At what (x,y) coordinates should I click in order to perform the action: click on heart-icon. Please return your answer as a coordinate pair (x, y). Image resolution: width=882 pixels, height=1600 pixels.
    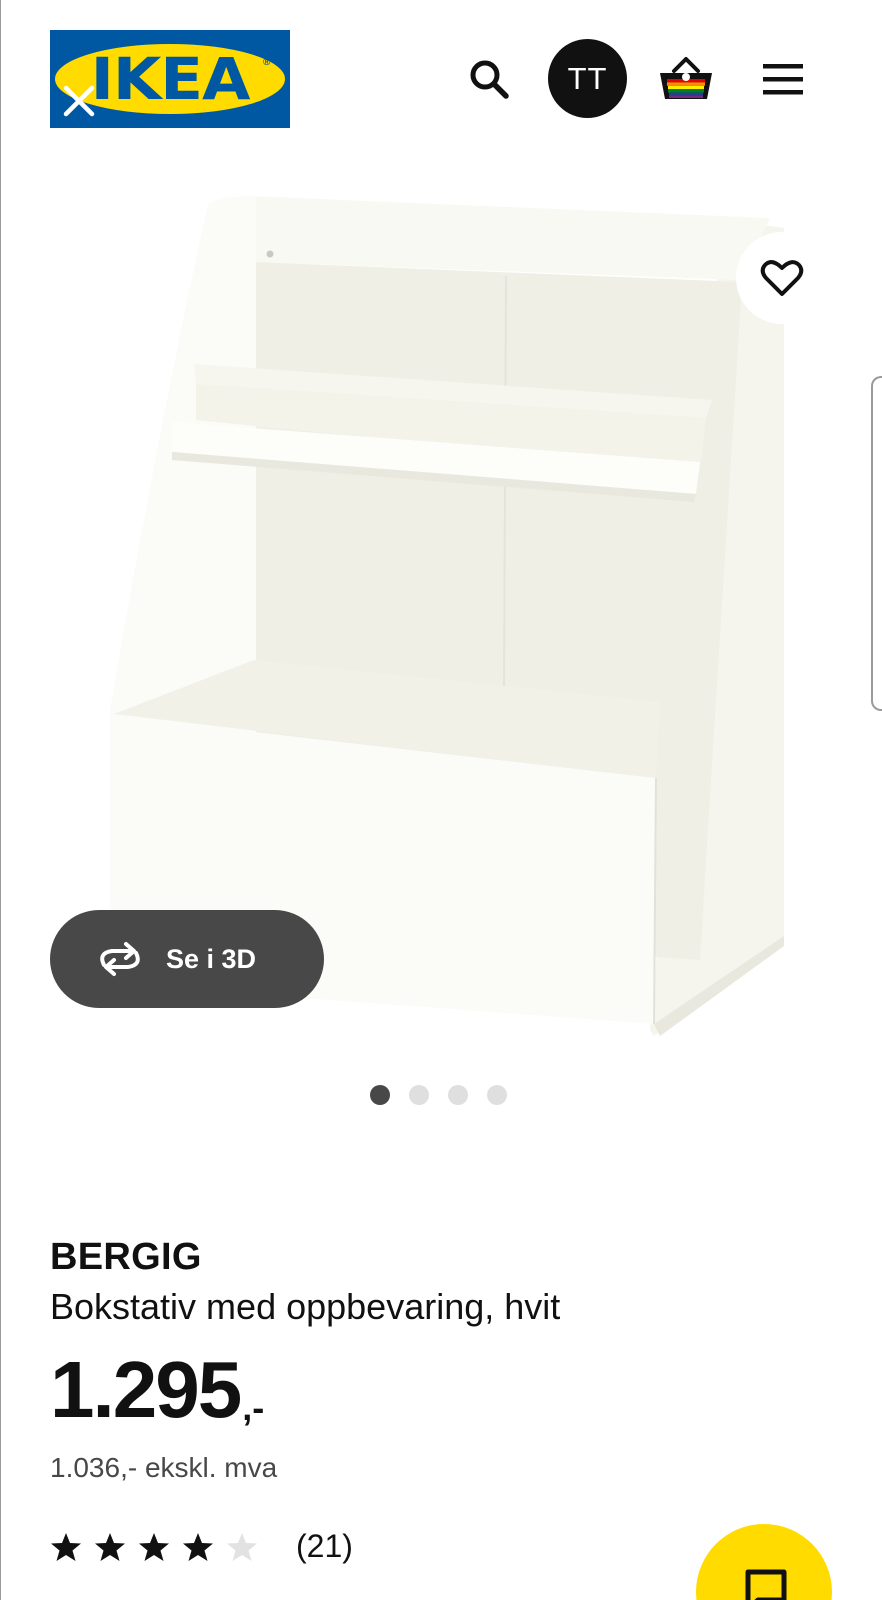
    Looking at the image, I should click on (782, 278).